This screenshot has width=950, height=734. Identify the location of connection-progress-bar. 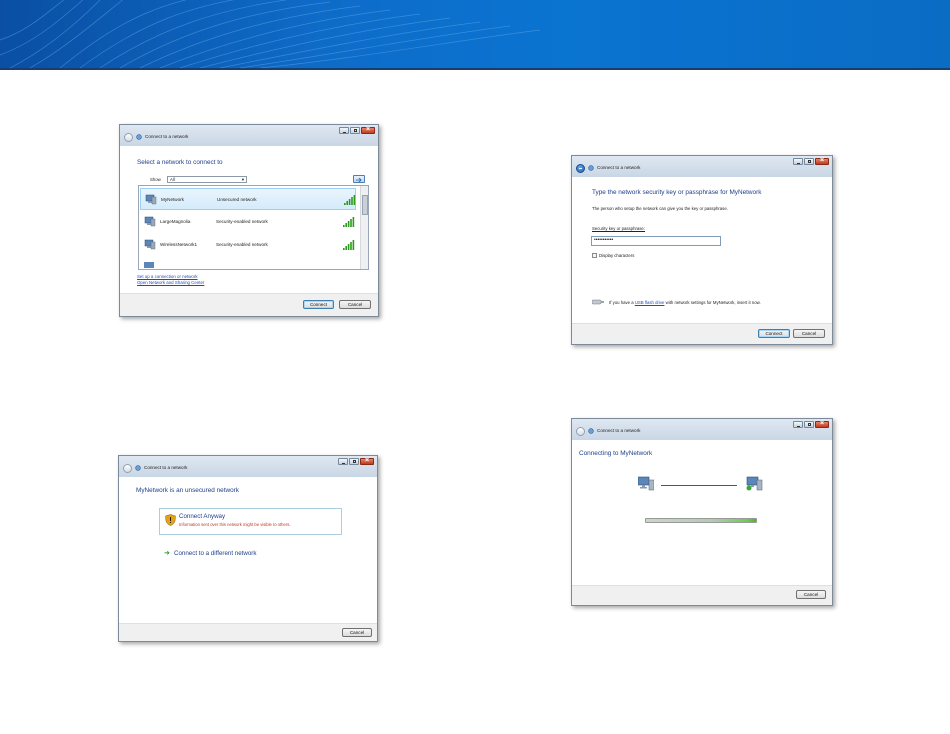
(701, 520).